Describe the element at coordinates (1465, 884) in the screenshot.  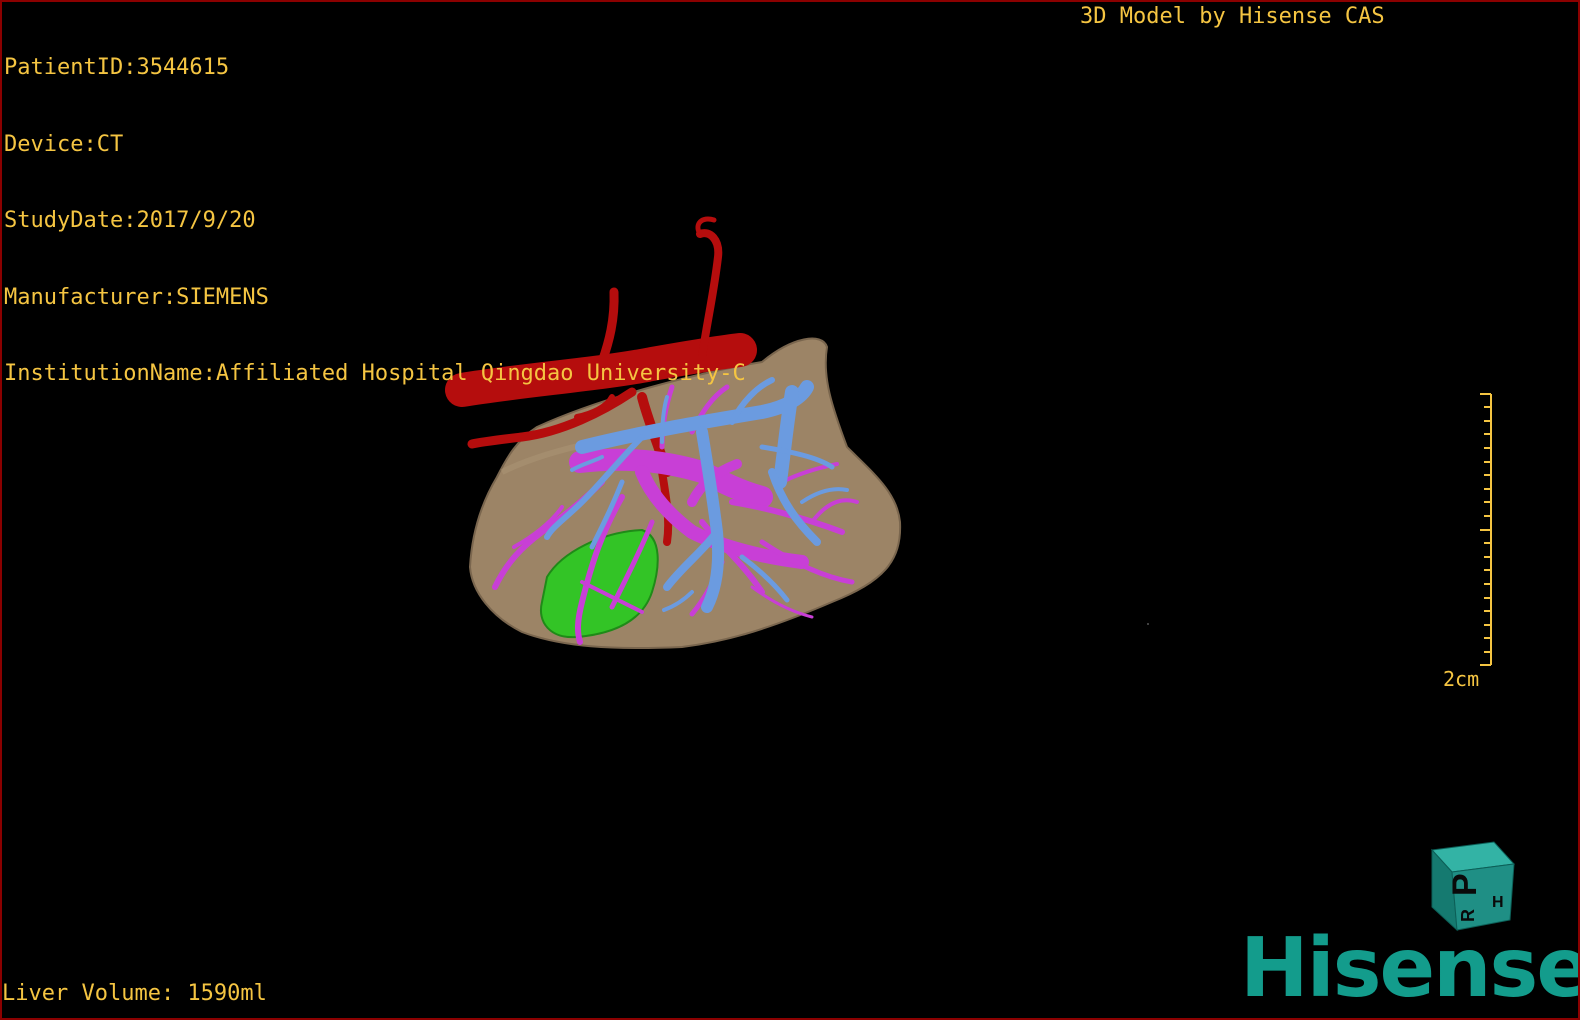
I see `cube-face-letter: P` at that location.